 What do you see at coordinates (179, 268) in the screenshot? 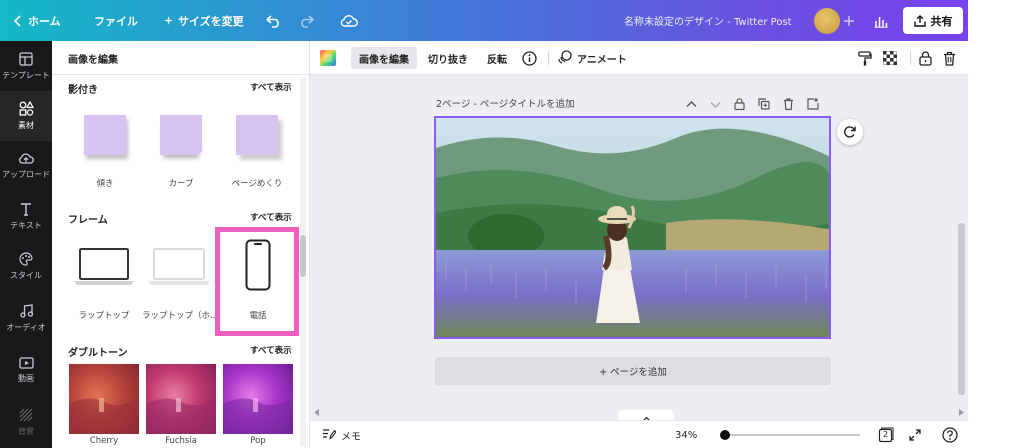
I see `frame-laptop-white` at bounding box center [179, 268].